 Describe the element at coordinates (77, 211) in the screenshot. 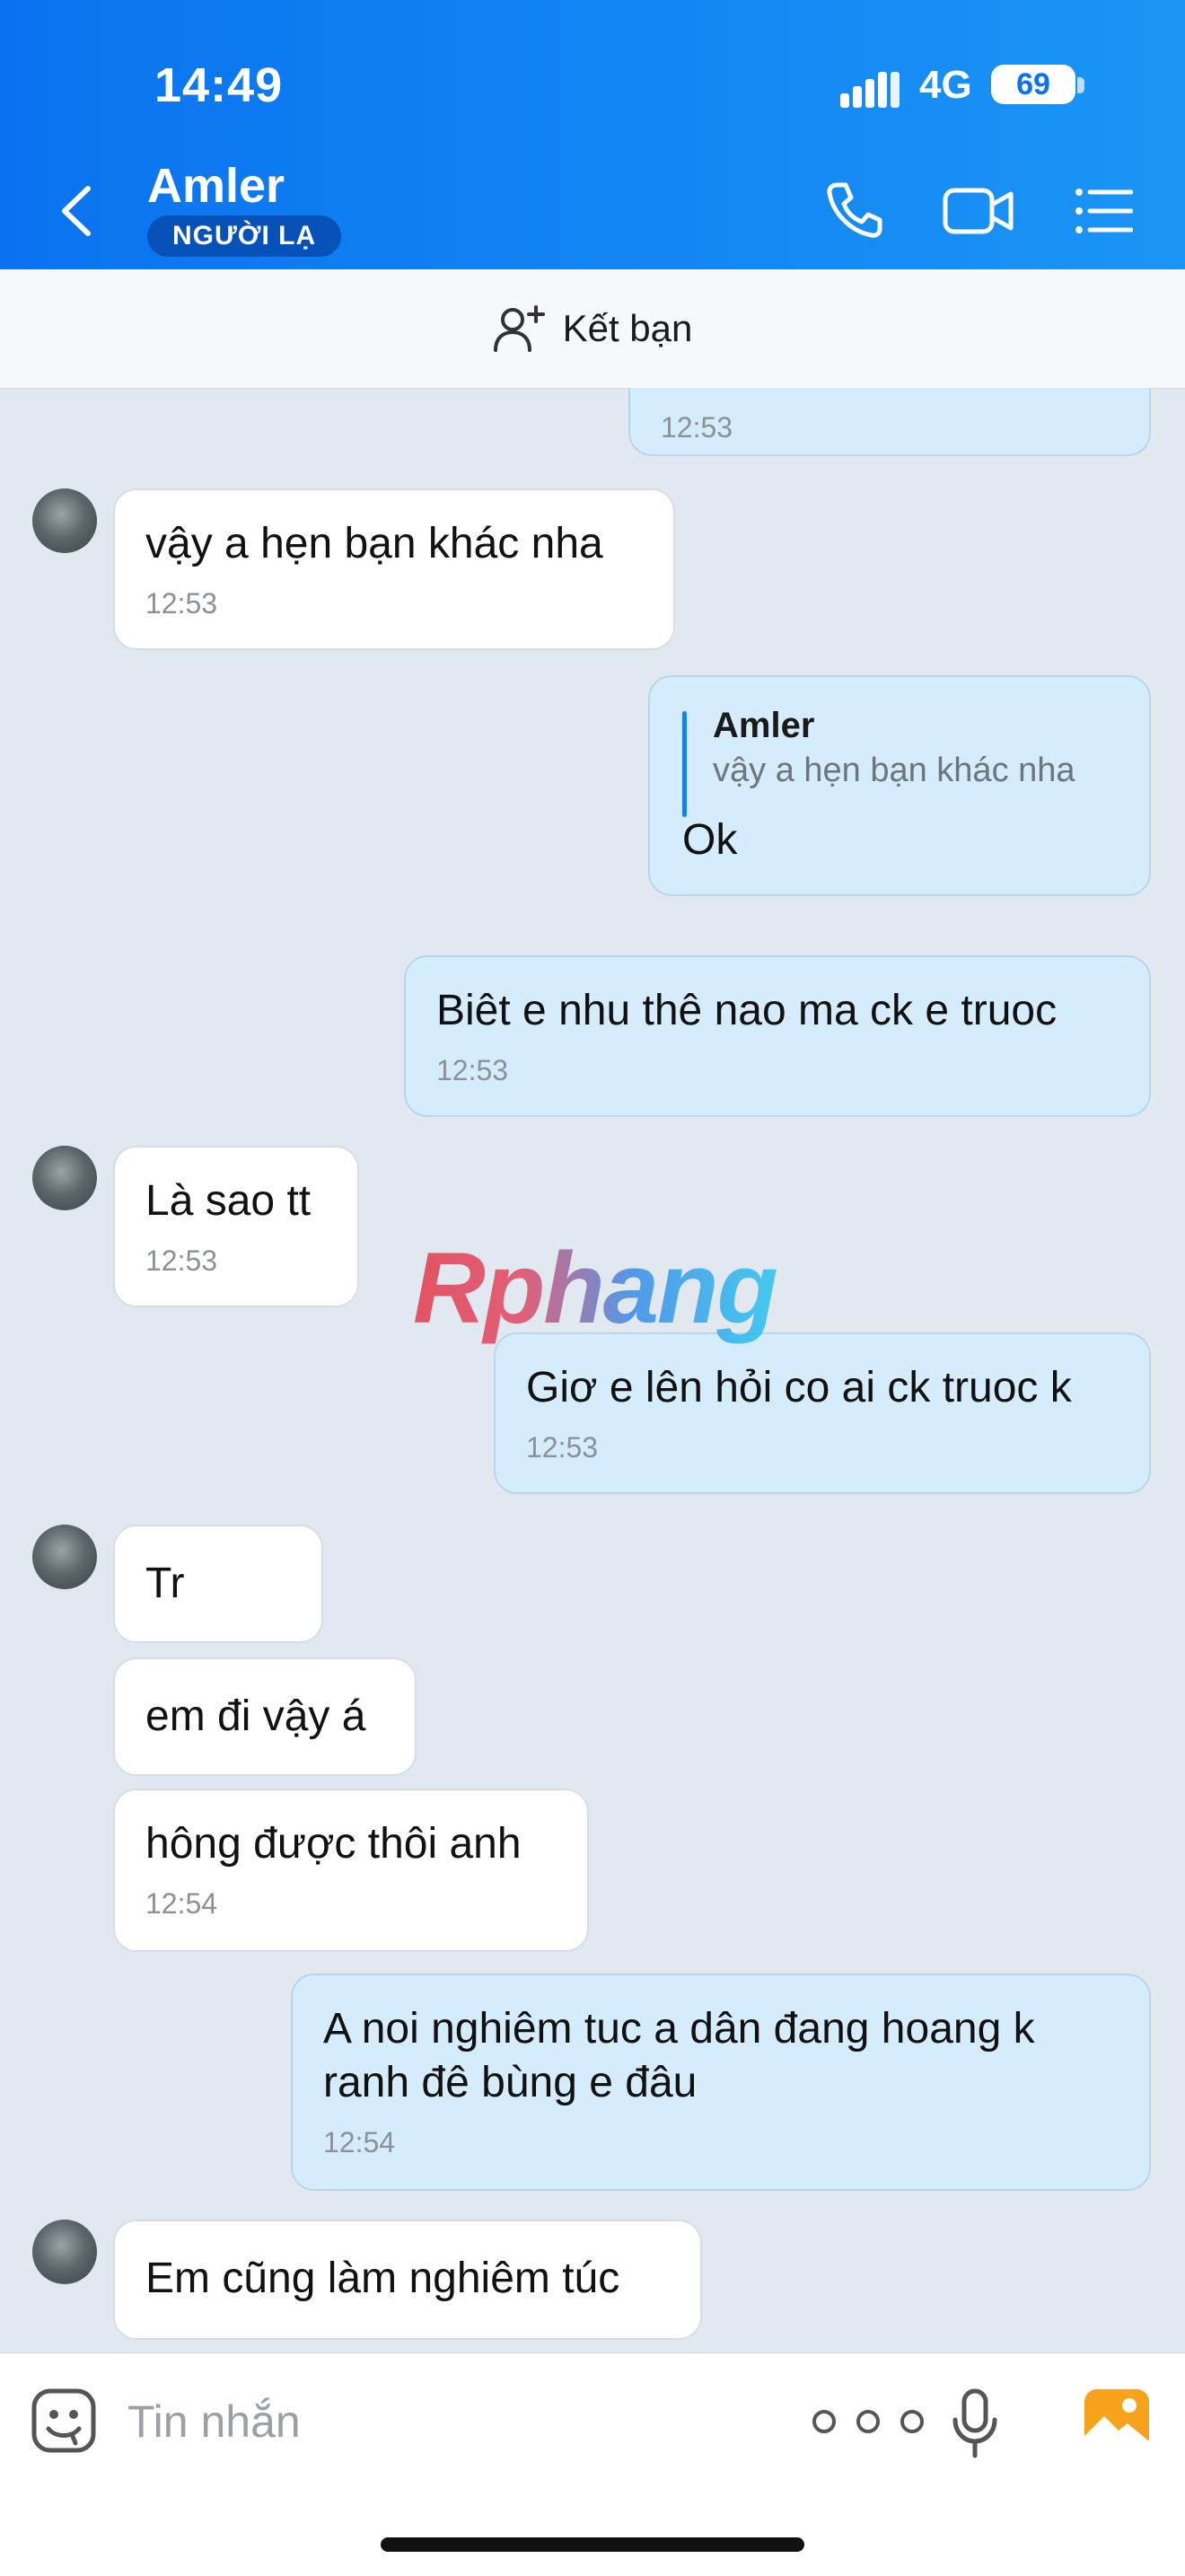

I see `back-button` at that location.